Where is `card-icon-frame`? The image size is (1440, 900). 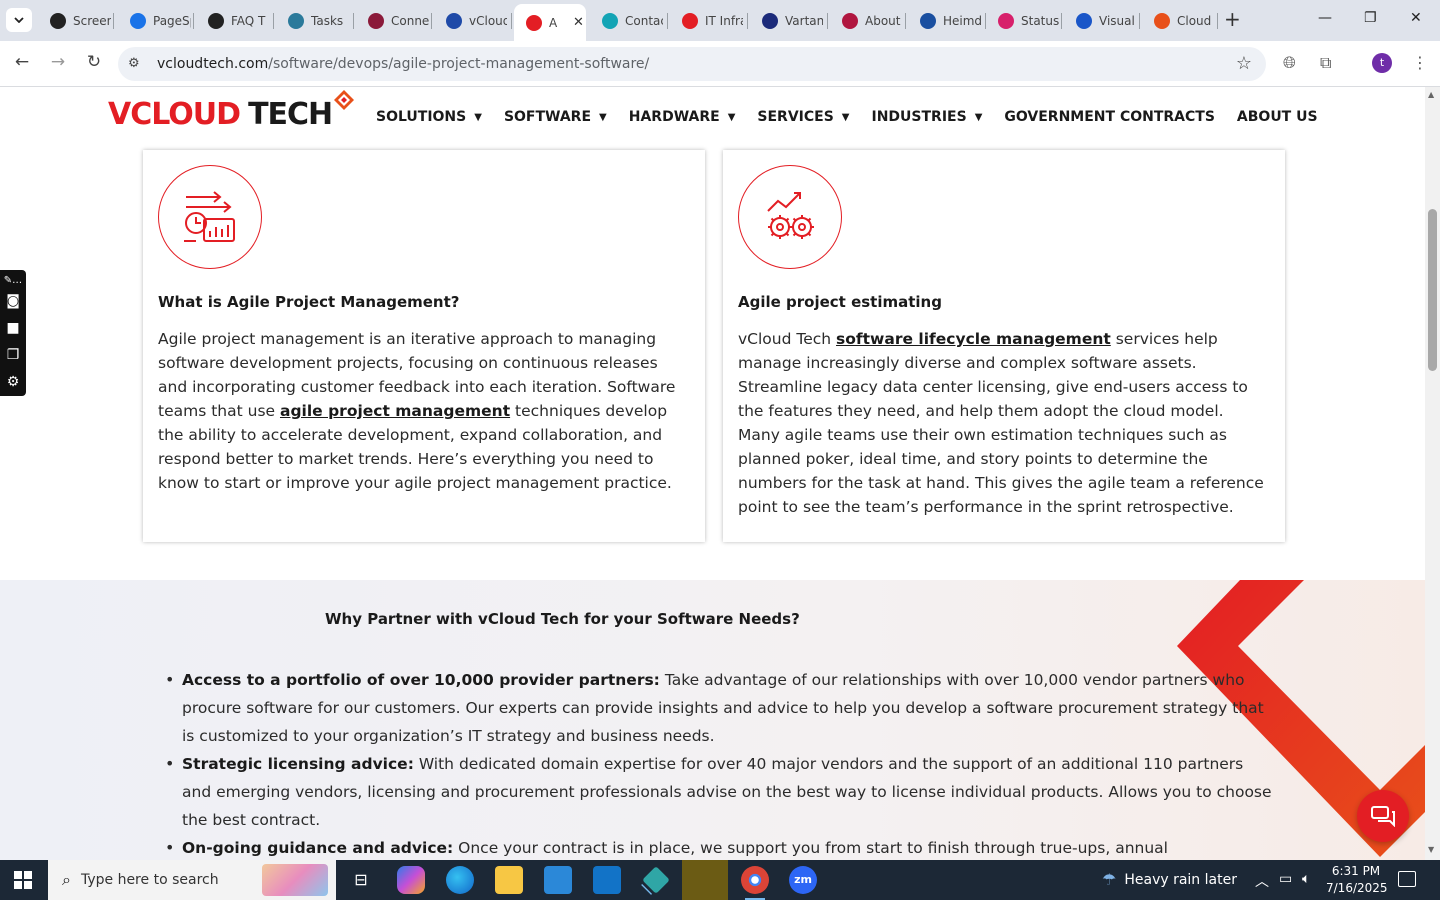
card-icon-frame is located at coordinates (210, 217).